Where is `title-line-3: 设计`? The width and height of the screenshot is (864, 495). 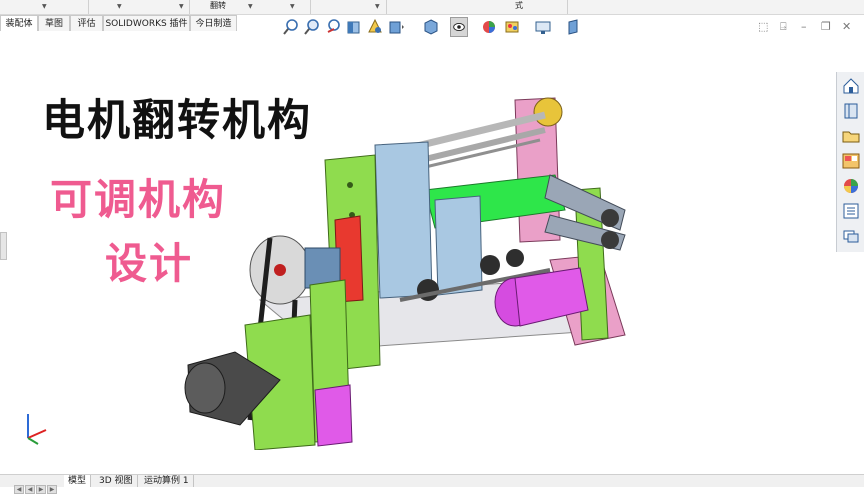 title-line-3: 设计 is located at coordinates (149, 263).